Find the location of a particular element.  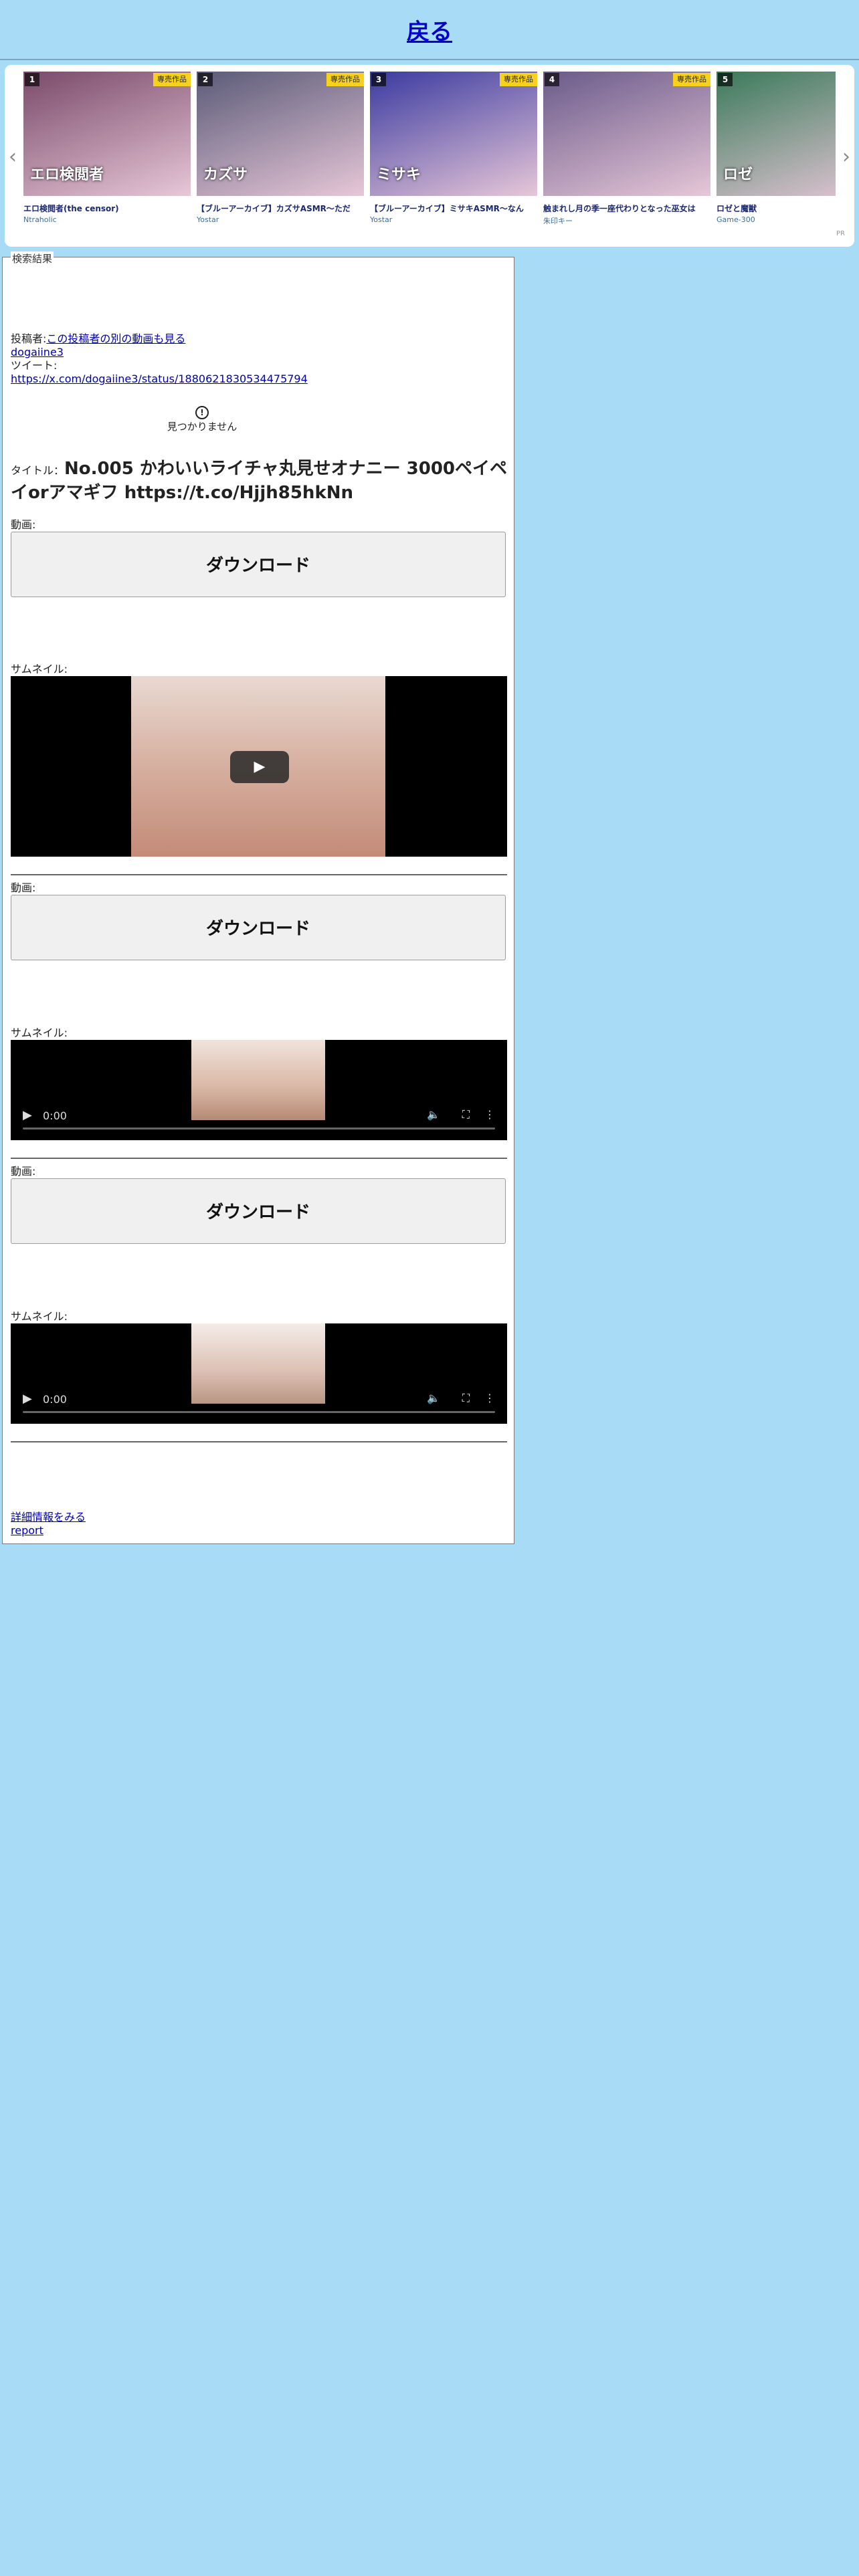

rank-badge: 3 is located at coordinates (378, 80).